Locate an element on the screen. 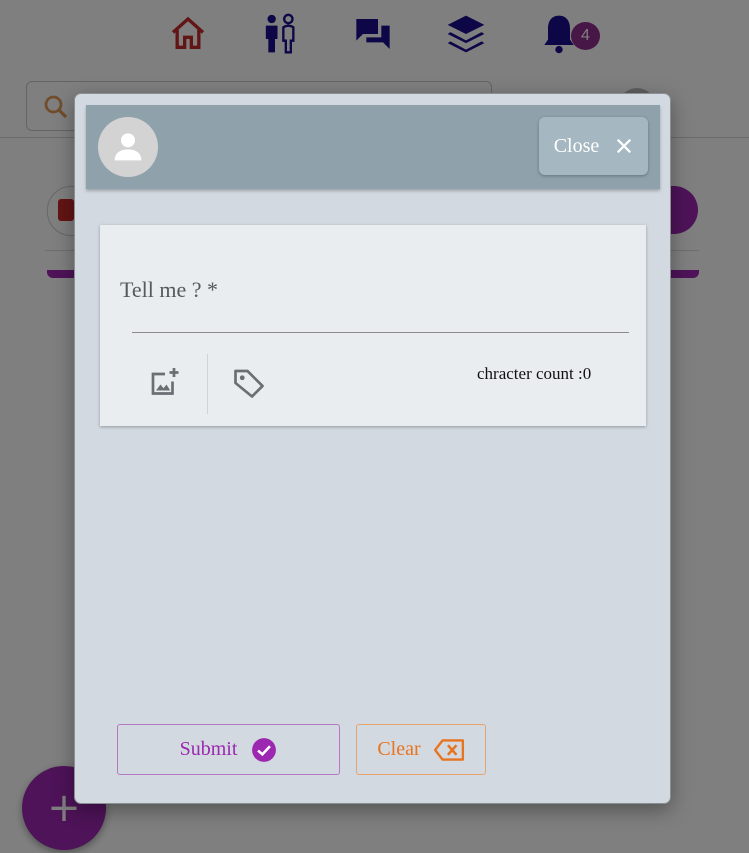 This screenshot has height=853, width=749. dialog-header: Close is located at coordinates (373, 147).